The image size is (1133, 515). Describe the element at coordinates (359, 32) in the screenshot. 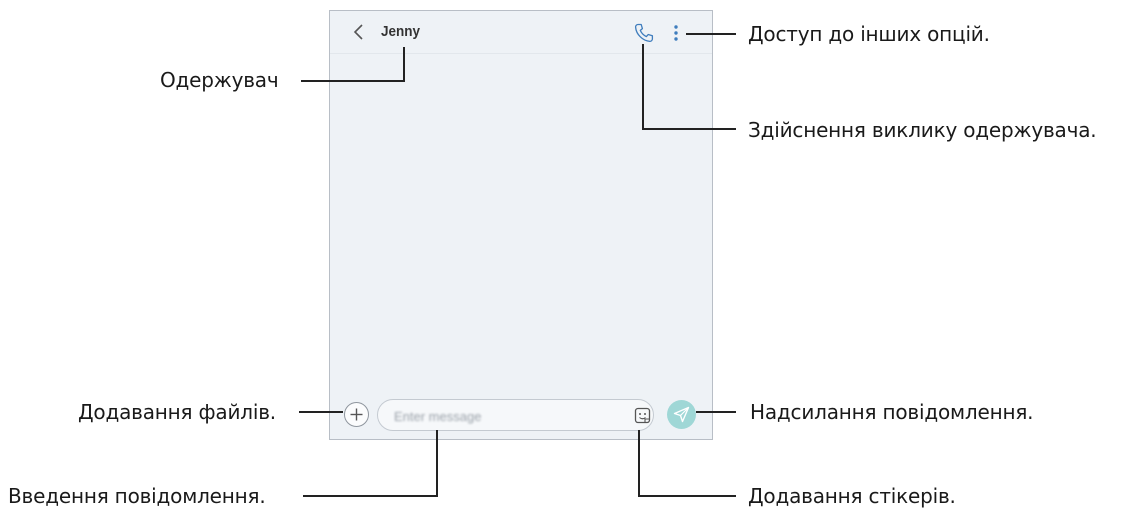

I see `back-icon` at that location.